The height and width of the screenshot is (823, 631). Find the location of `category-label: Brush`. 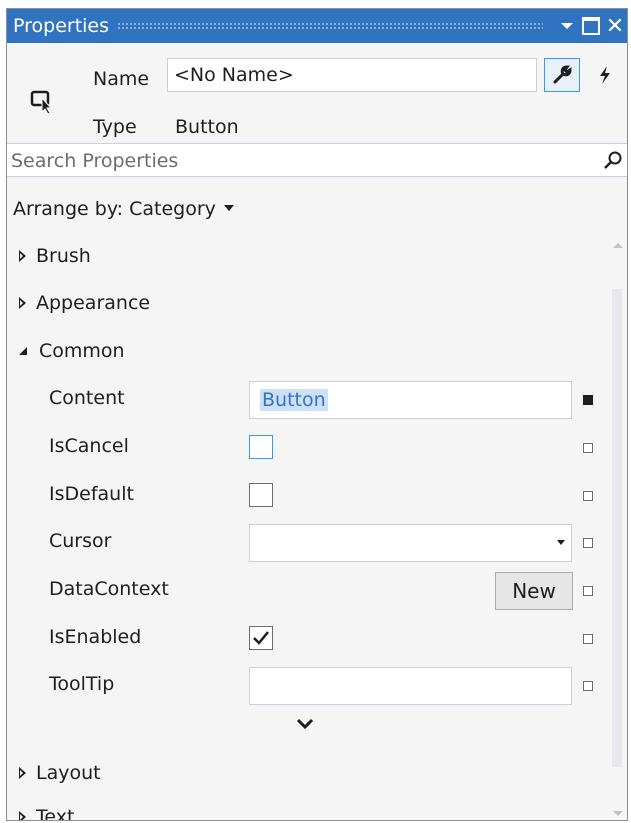

category-label: Brush is located at coordinates (63, 256).